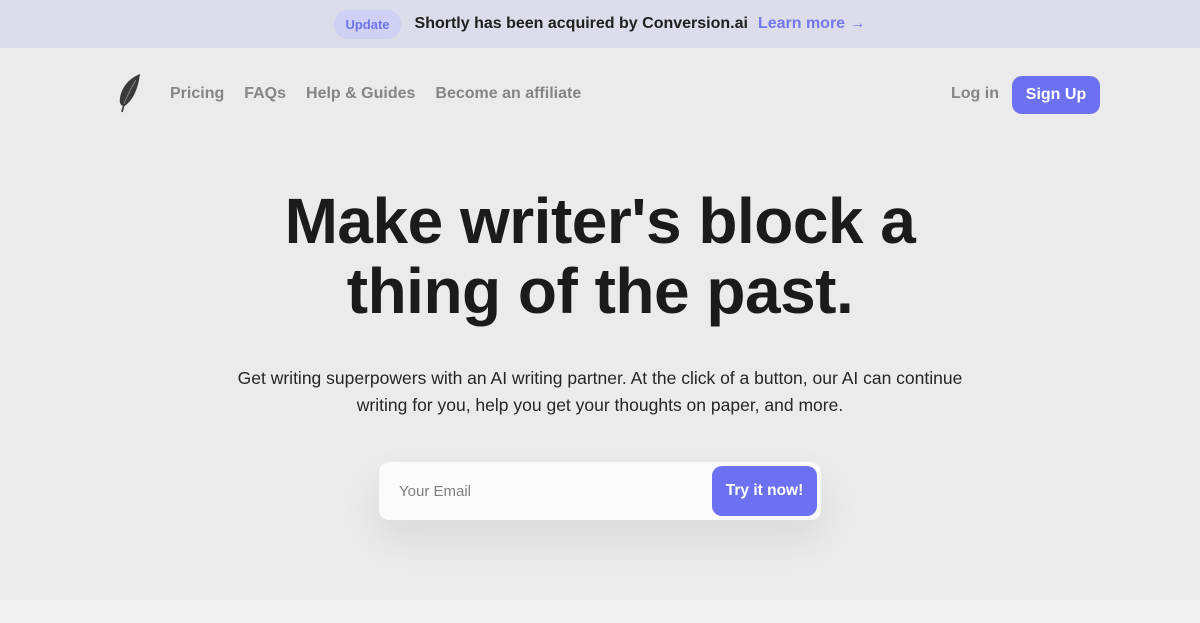 Image resolution: width=1200 pixels, height=623 pixels. Describe the element at coordinates (197, 94) in the screenshot. I see `nav-link-pricing: Pricing` at that location.